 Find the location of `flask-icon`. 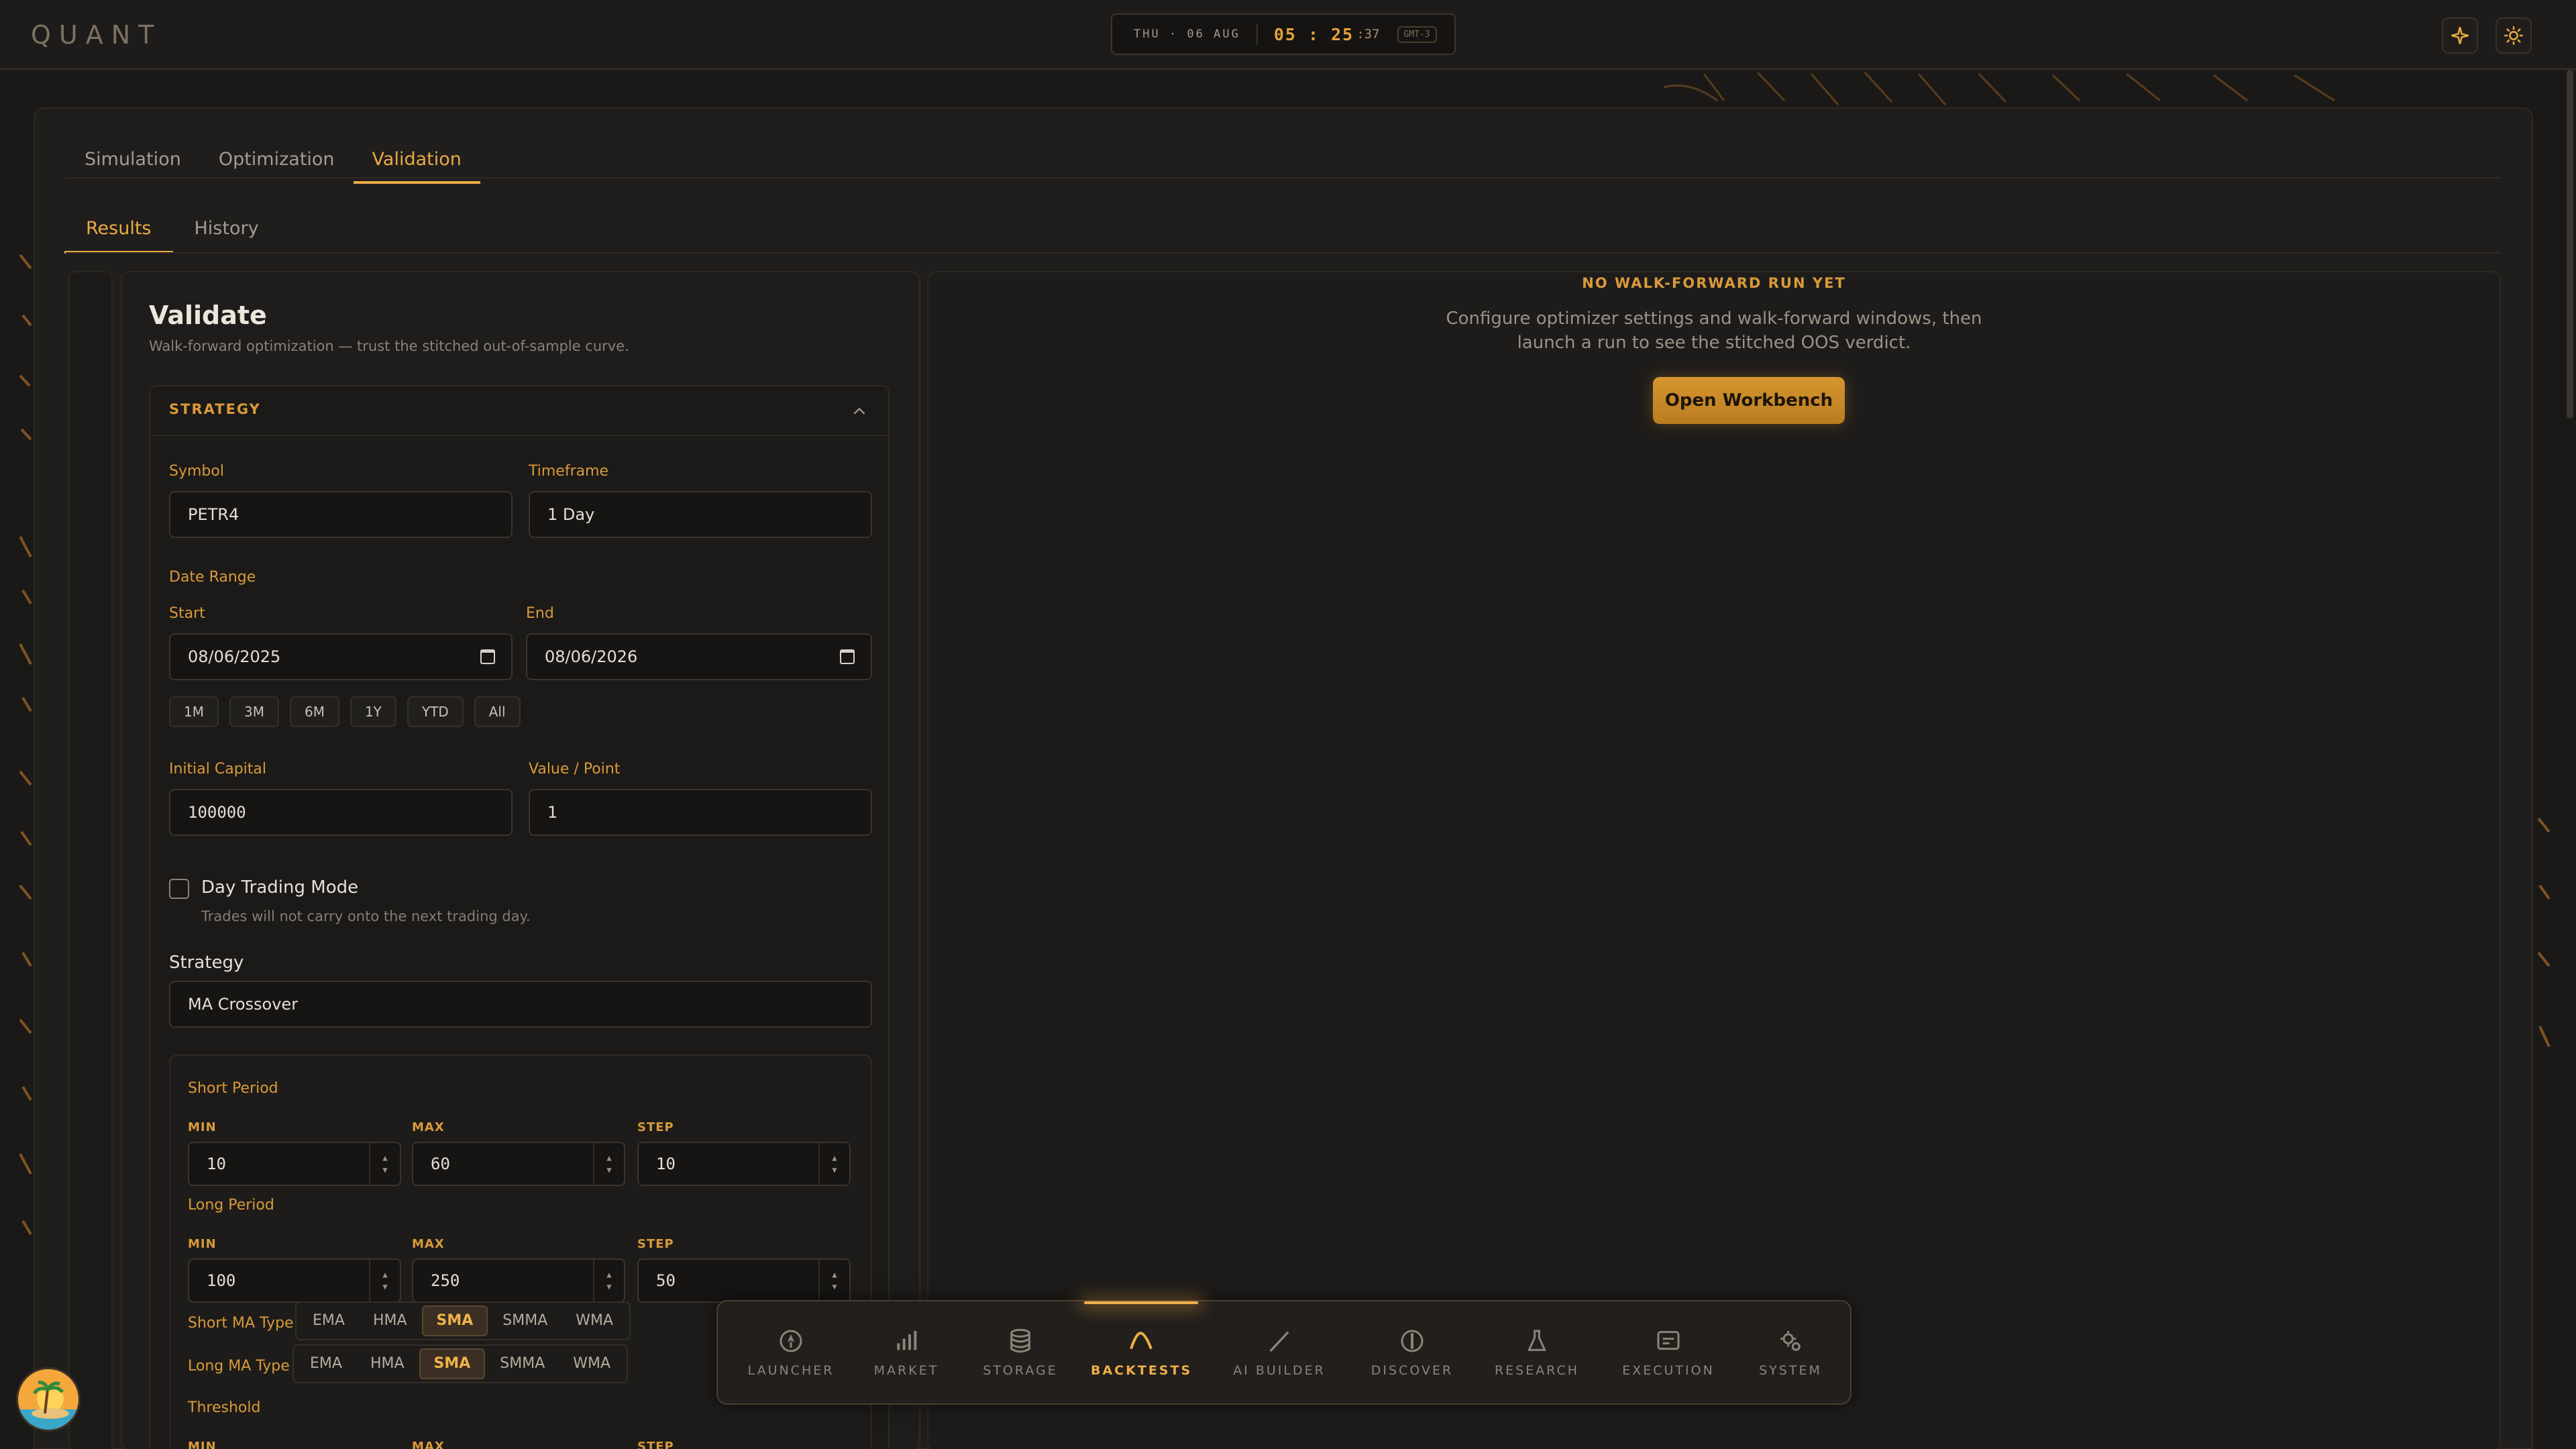

flask-icon is located at coordinates (1536, 1340).